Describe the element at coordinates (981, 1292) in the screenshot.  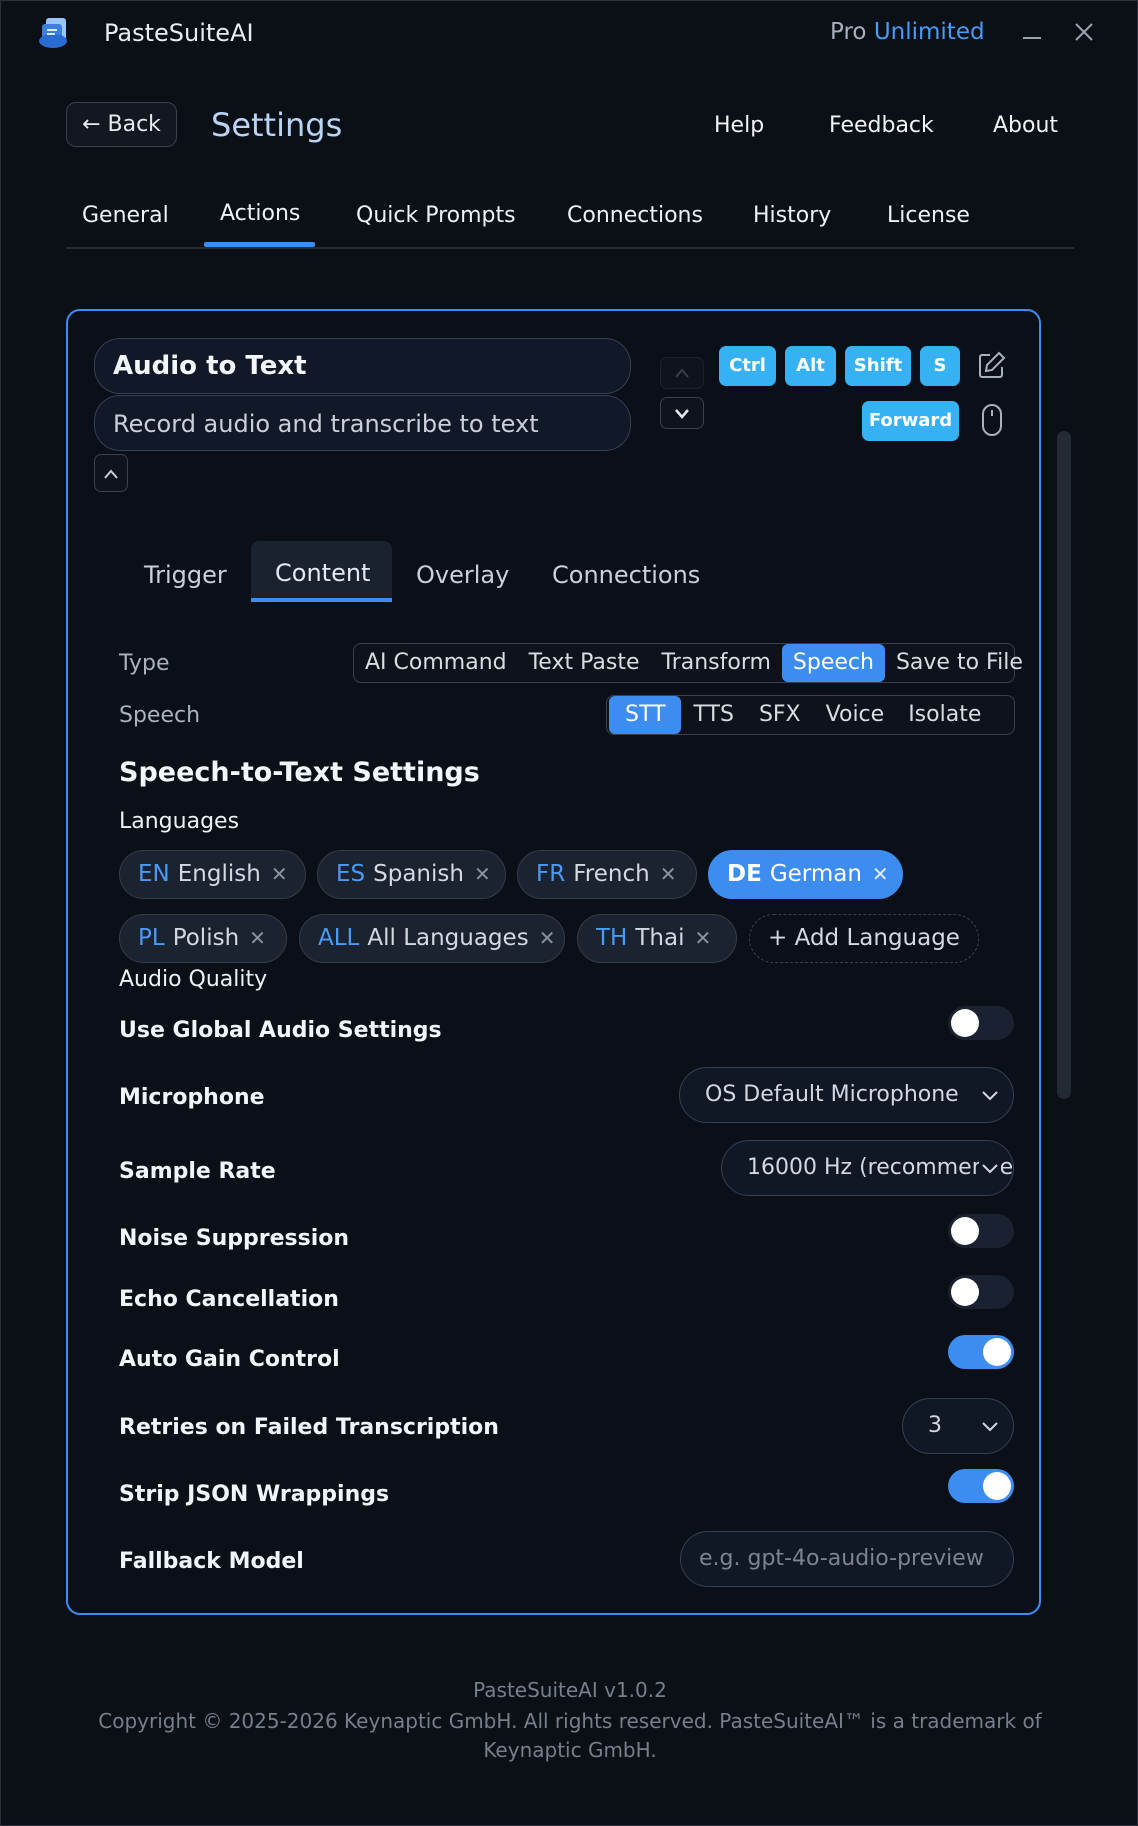
I see `echo-cancellation-toggle` at that location.